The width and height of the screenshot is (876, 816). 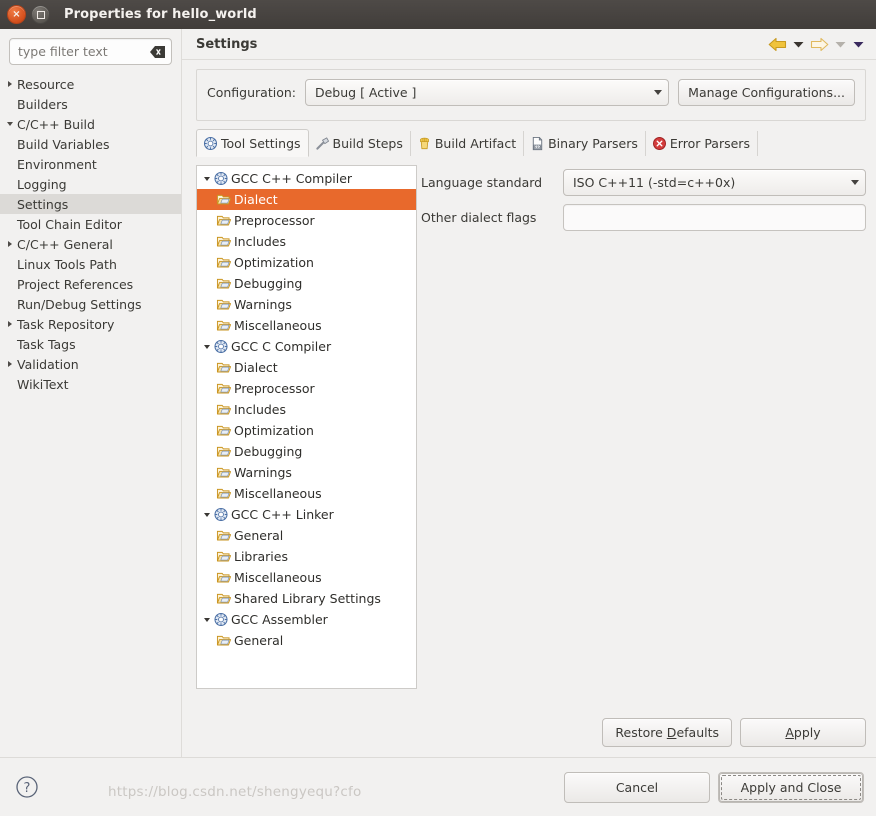 What do you see at coordinates (90, 364) in the screenshot?
I see `sidebar-item-validation: Validation` at bounding box center [90, 364].